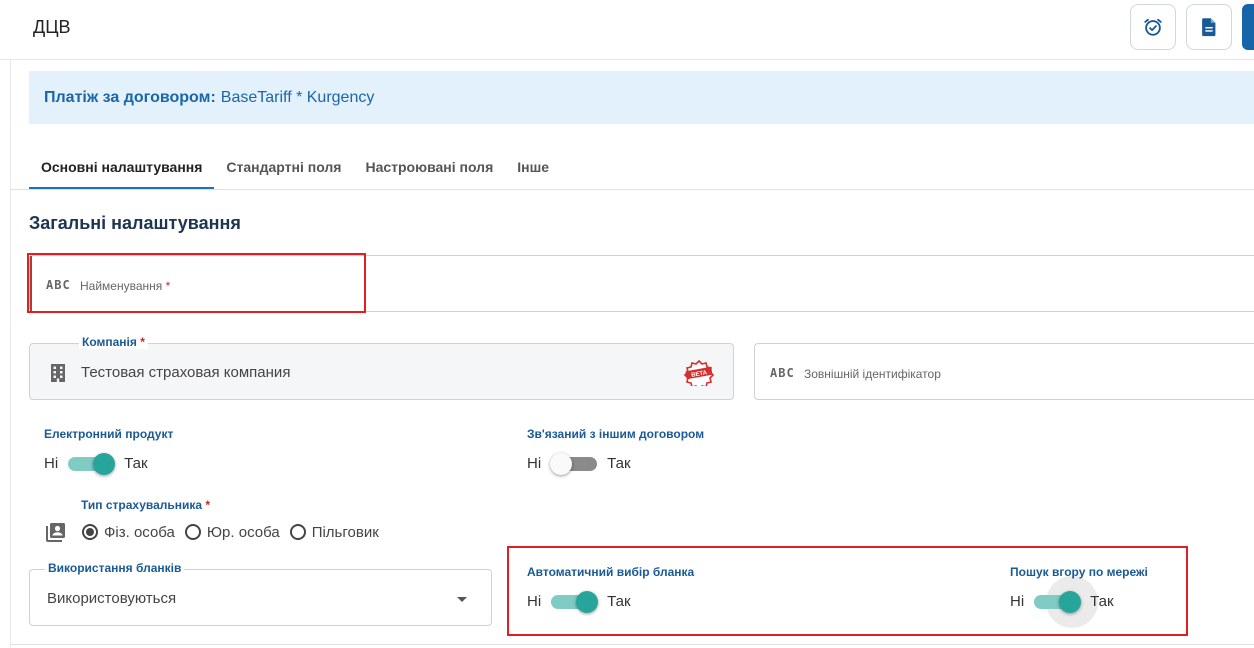 The height and width of the screenshot is (648, 1254). What do you see at coordinates (847, 591) in the screenshot?
I see `highlight-box-toggles` at bounding box center [847, 591].